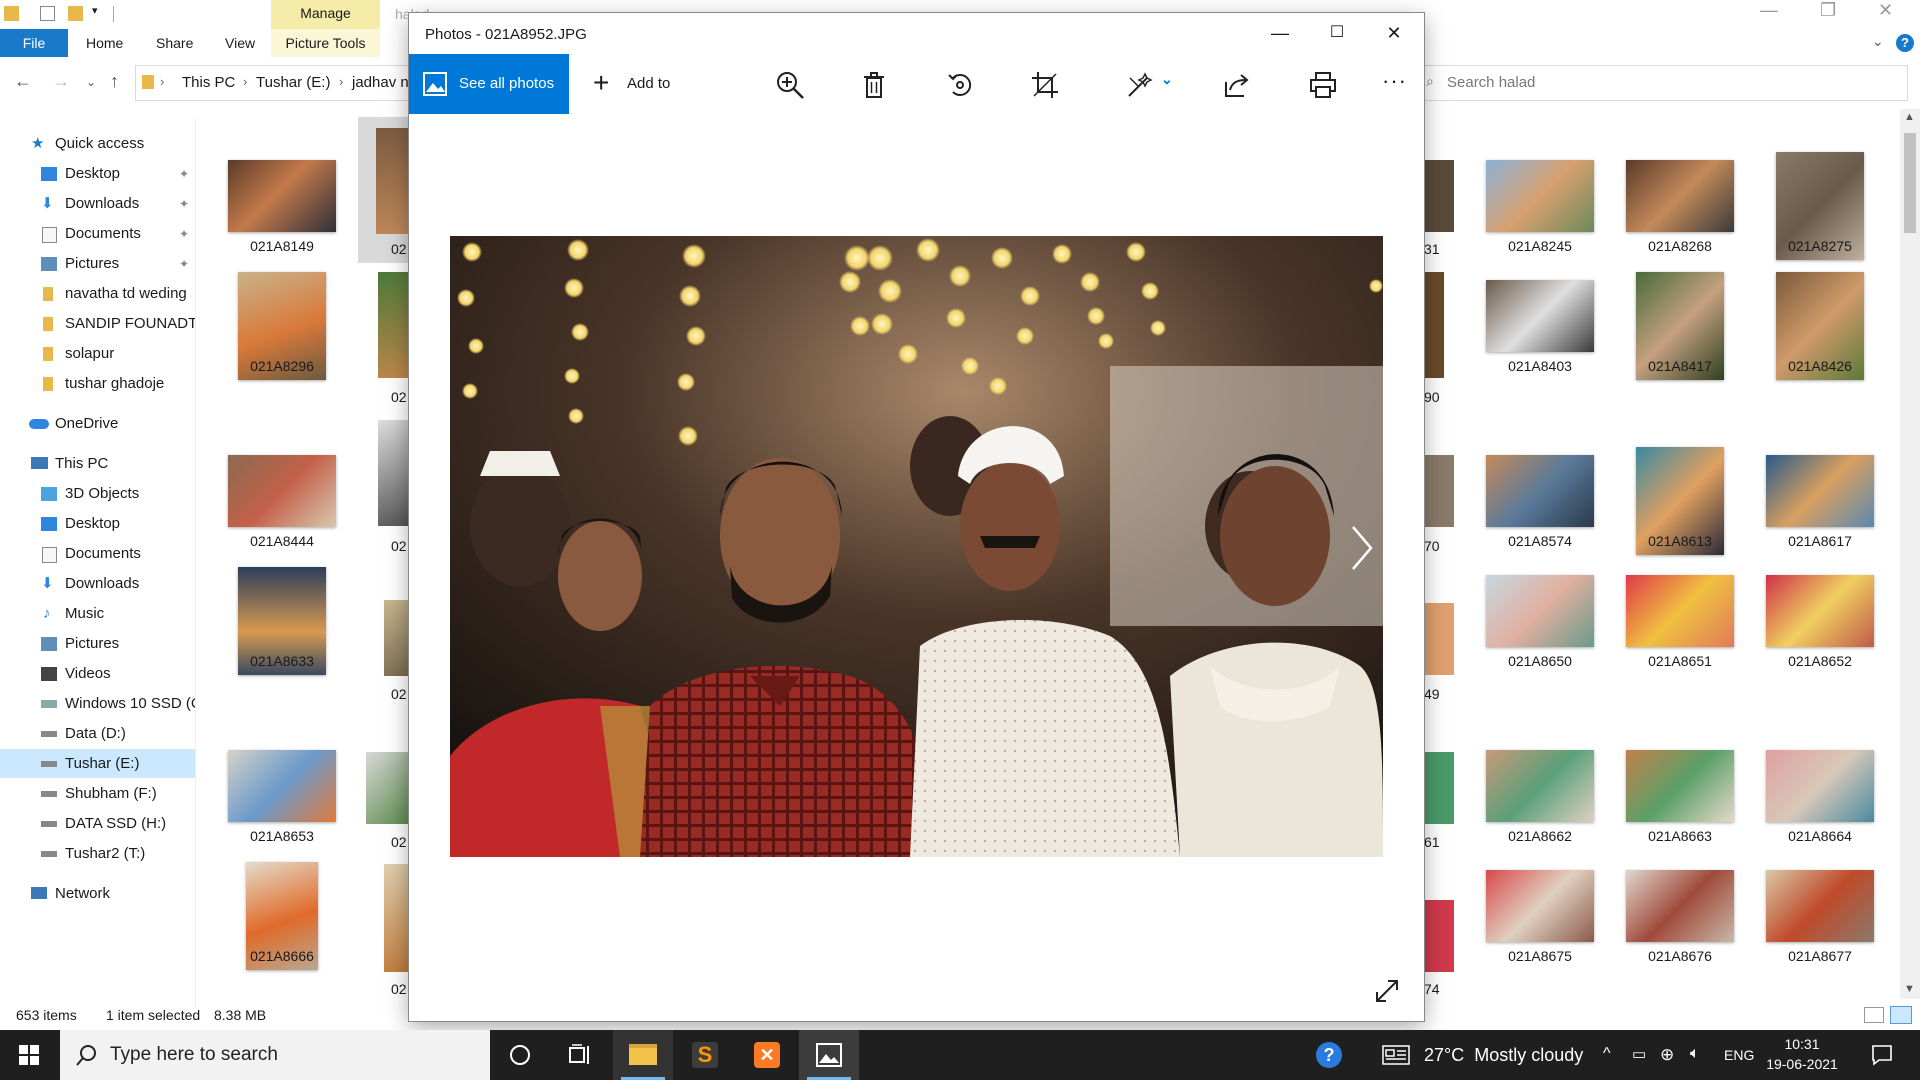 The height and width of the screenshot is (1080, 1920). I want to click on breadcrumb-jadhav: jadhav n, so click(380, 82).